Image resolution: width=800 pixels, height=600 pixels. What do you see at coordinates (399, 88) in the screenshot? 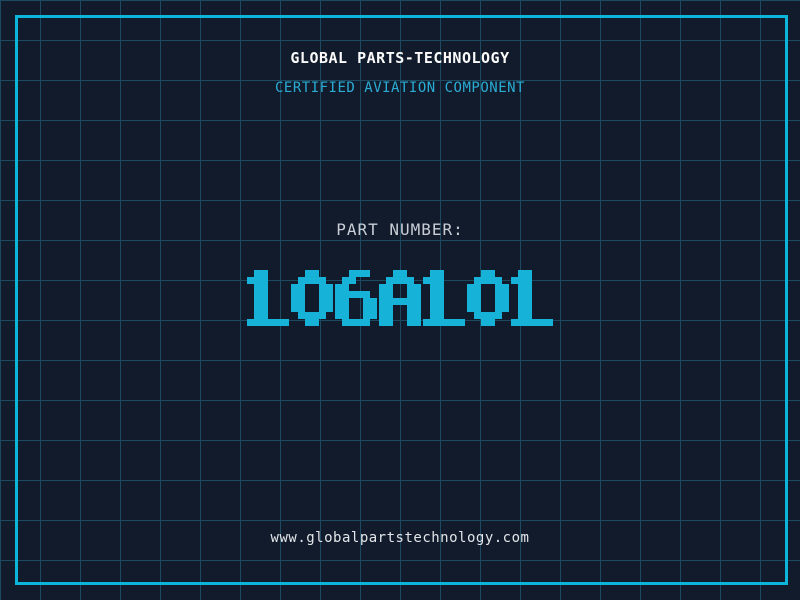
I see `page-subtitle: CERTIFIED AVIATION COMPONENT` at bounding box center [399, 88].